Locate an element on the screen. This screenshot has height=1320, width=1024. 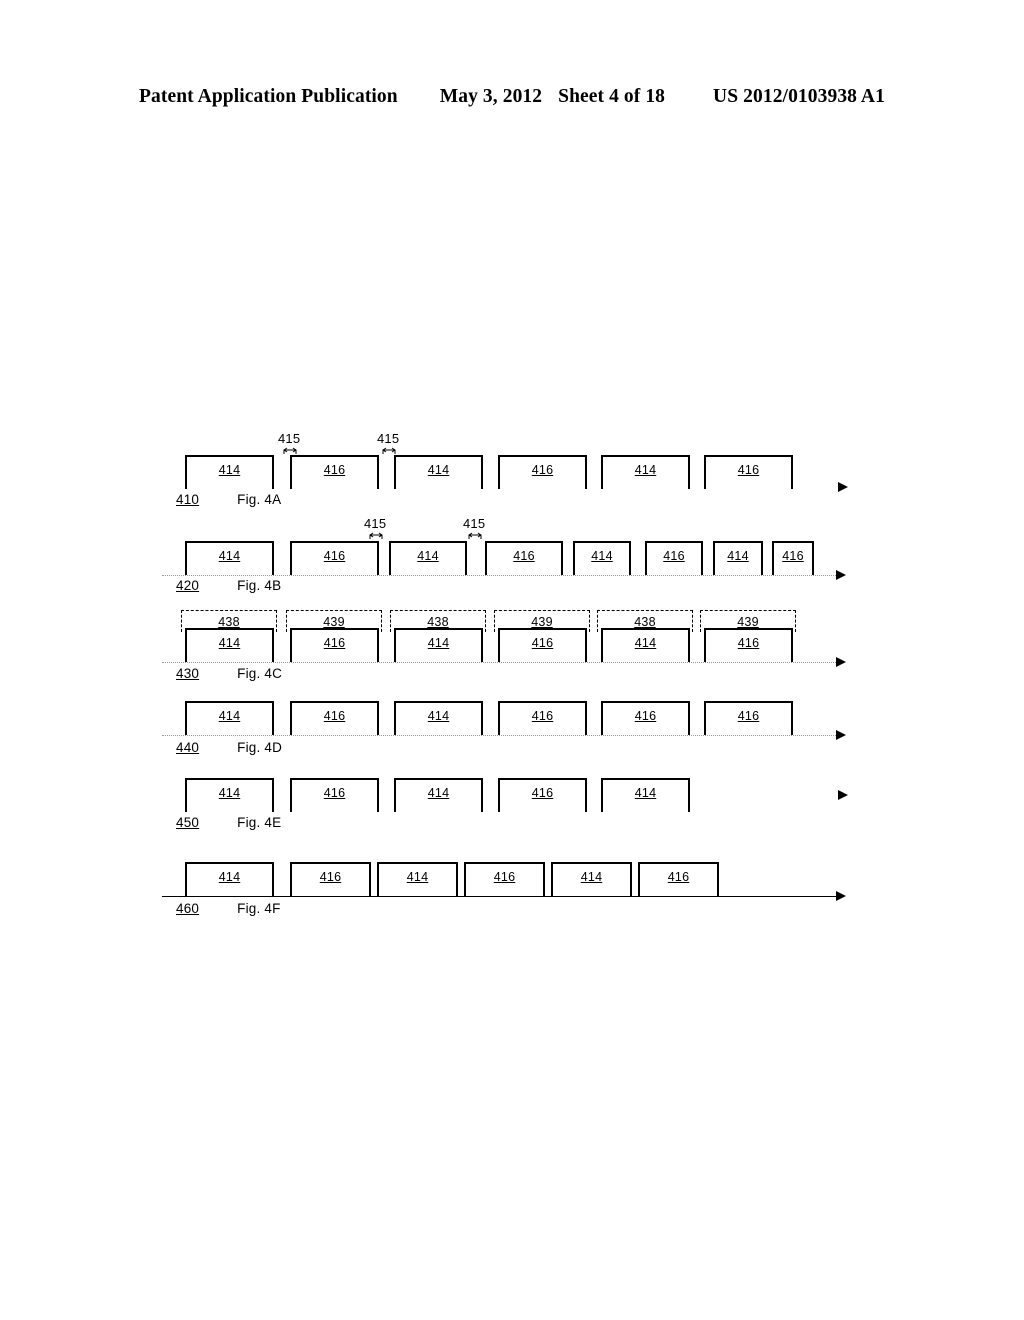
figure-reference-number: 450 is located at coordinates (188, 822).